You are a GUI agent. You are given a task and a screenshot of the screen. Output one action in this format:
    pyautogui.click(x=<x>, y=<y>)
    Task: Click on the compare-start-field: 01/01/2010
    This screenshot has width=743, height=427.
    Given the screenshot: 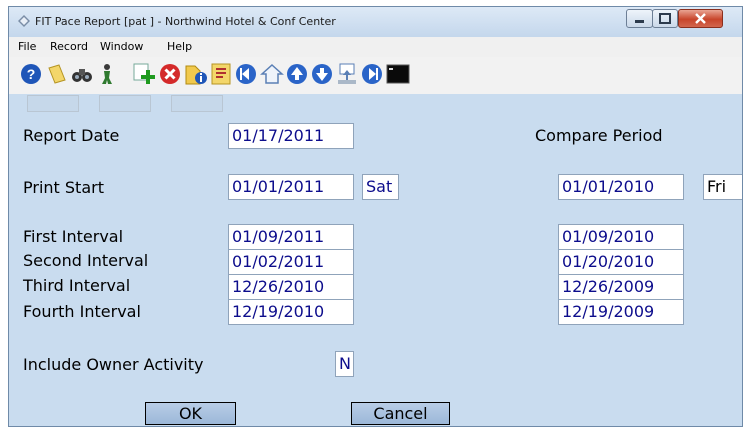 What is the action you would take?
    pyautogui.click(x=621, y=187)
    